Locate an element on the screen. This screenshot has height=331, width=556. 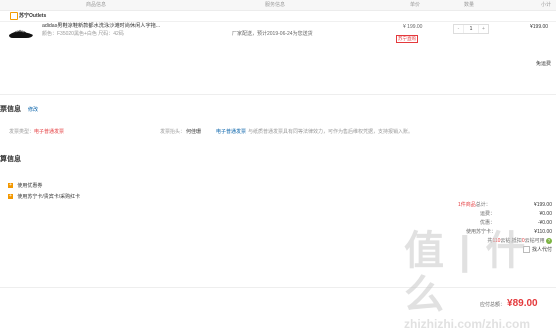
discount-row: 优惠： -¥0.00 is located at coordinates (496, 223).